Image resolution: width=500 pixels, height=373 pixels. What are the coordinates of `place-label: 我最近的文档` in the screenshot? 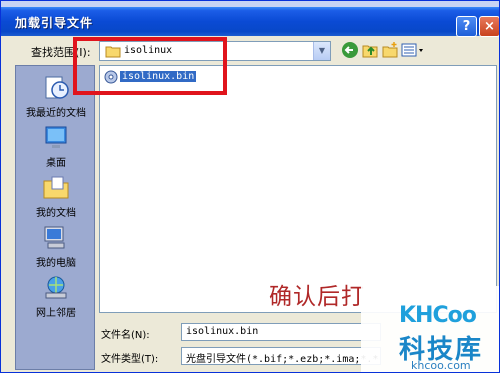 It's located at (56, 113).